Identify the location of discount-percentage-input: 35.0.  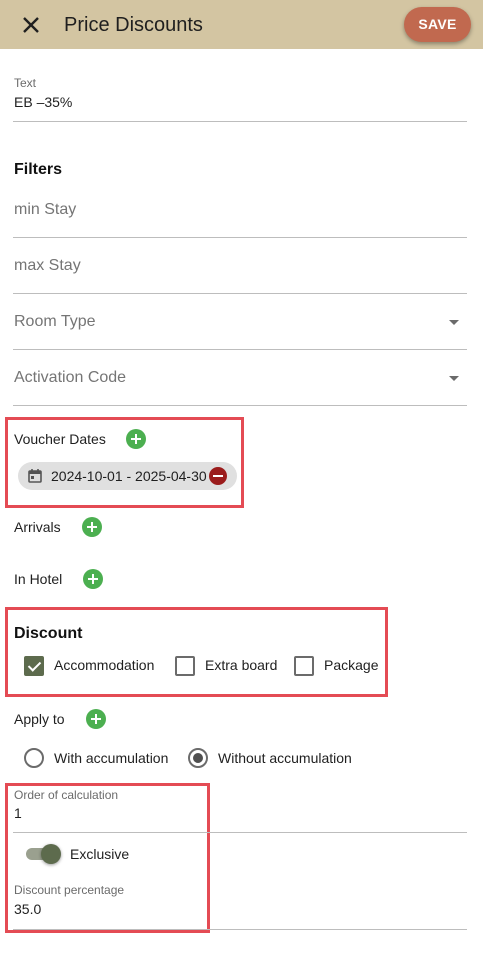
(27, 909).